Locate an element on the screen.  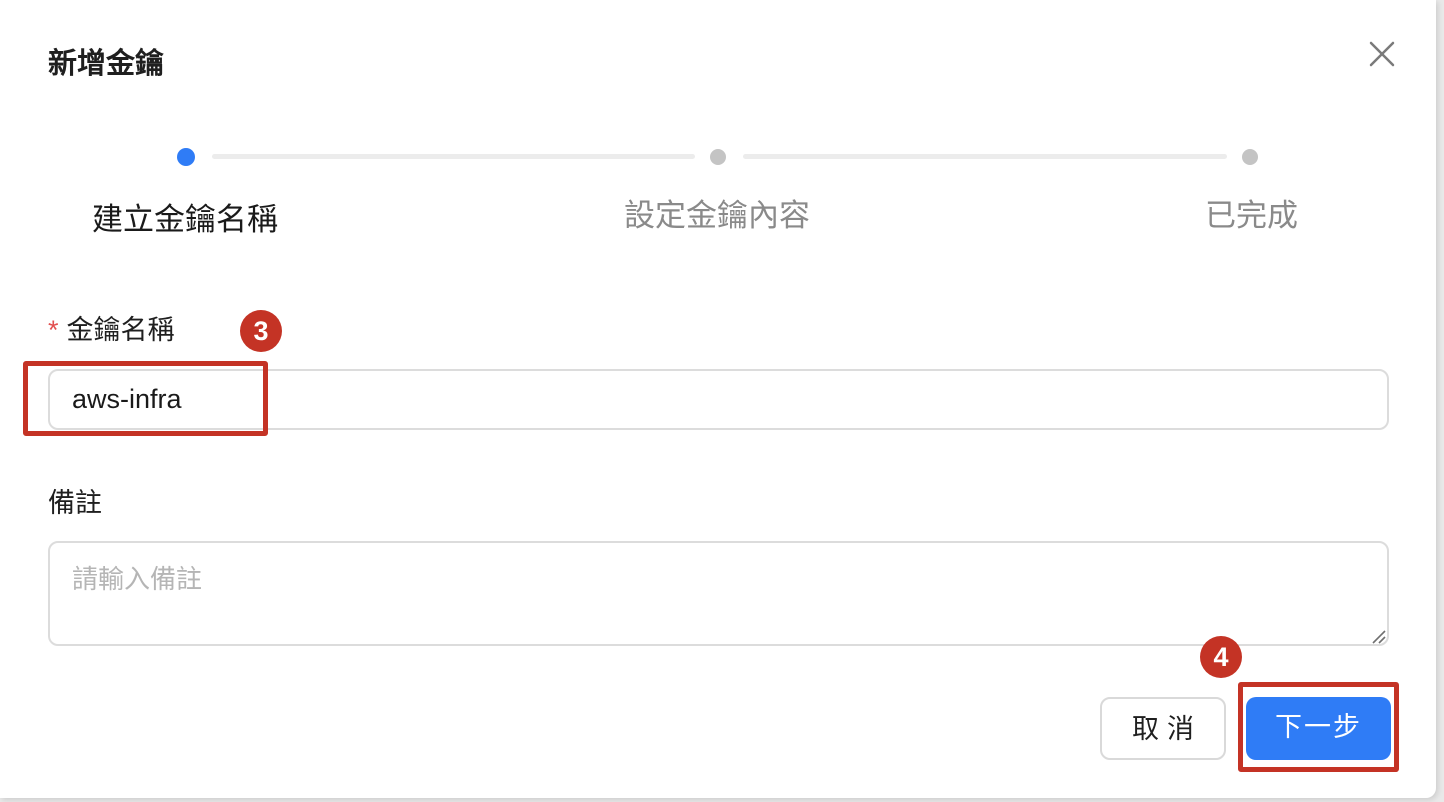
note-label: 備註 is located at coordinates (75, 503).